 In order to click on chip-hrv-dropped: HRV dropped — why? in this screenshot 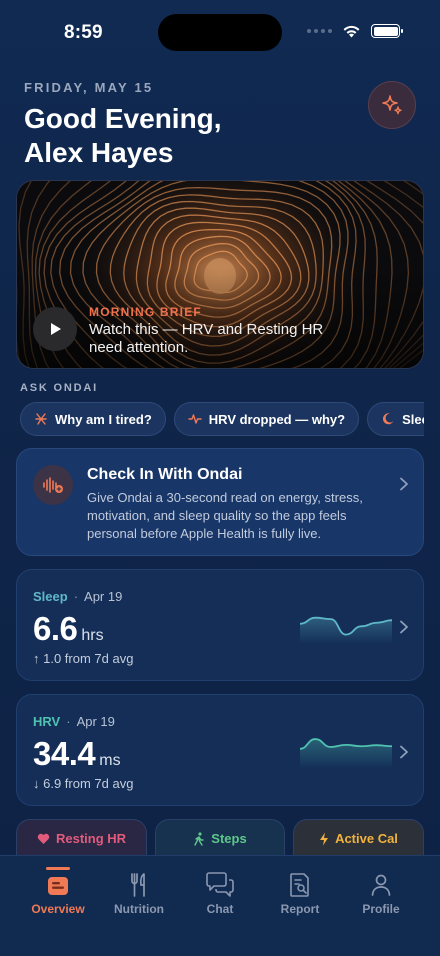, I will do `click(266, 419)`.